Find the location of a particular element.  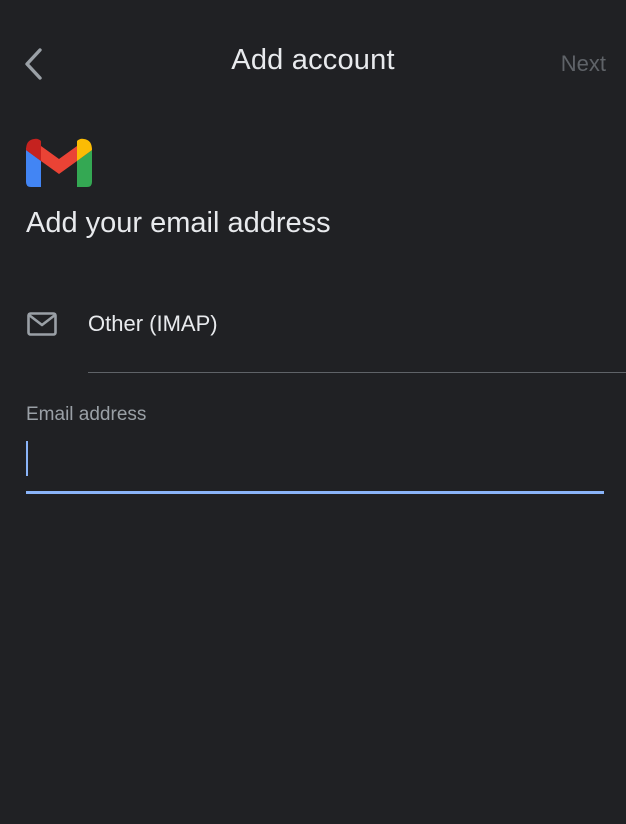

mail-icon is located at coordinates (42, 324).